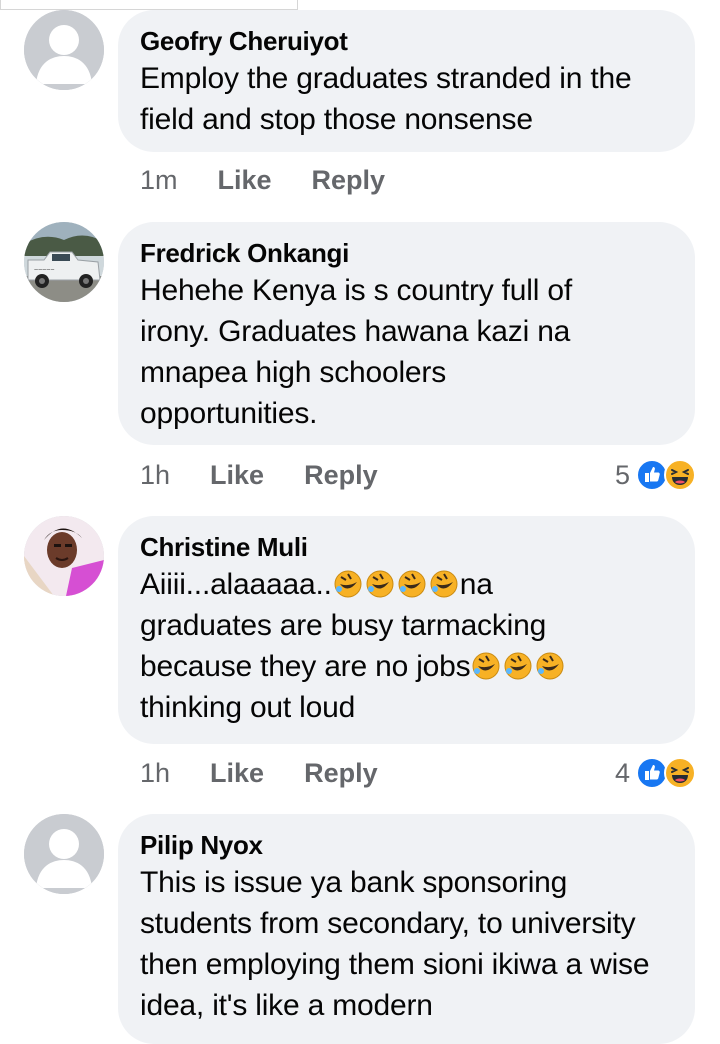  I want to click on reaction-count: 4, so click(622, 772).